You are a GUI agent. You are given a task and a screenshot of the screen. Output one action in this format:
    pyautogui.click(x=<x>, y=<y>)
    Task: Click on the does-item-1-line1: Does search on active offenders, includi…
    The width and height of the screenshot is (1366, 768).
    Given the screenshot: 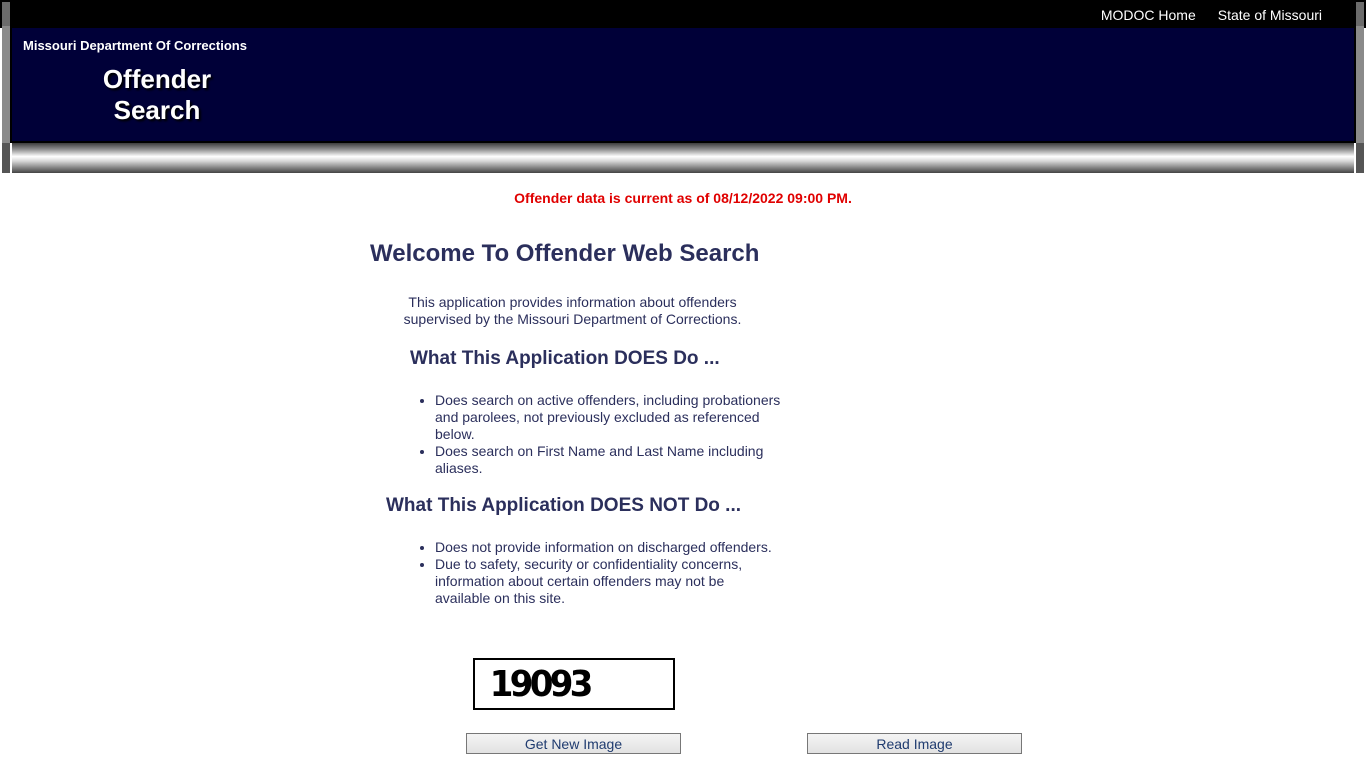 What is the action you would take?
    pyautogui.click(x=608, y=400)
    